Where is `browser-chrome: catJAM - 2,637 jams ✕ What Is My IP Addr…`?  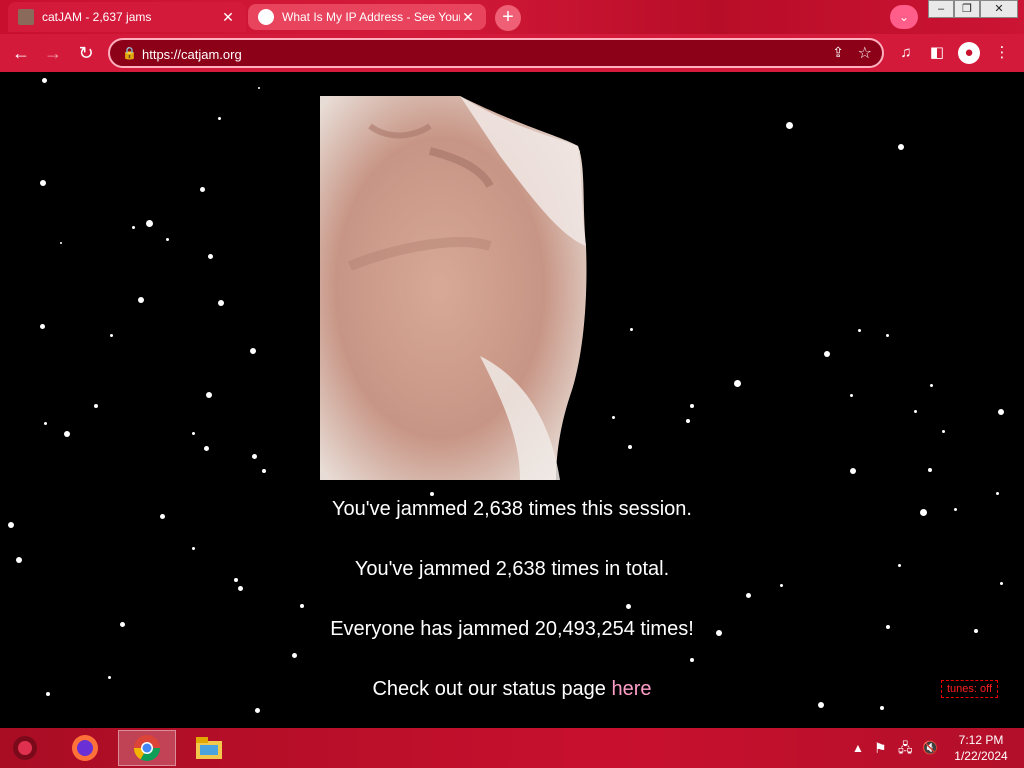
browser-chrome: catJAM - 2,637 jams ✕ What Is My IP Addr… is located at coordinates (512, 36).